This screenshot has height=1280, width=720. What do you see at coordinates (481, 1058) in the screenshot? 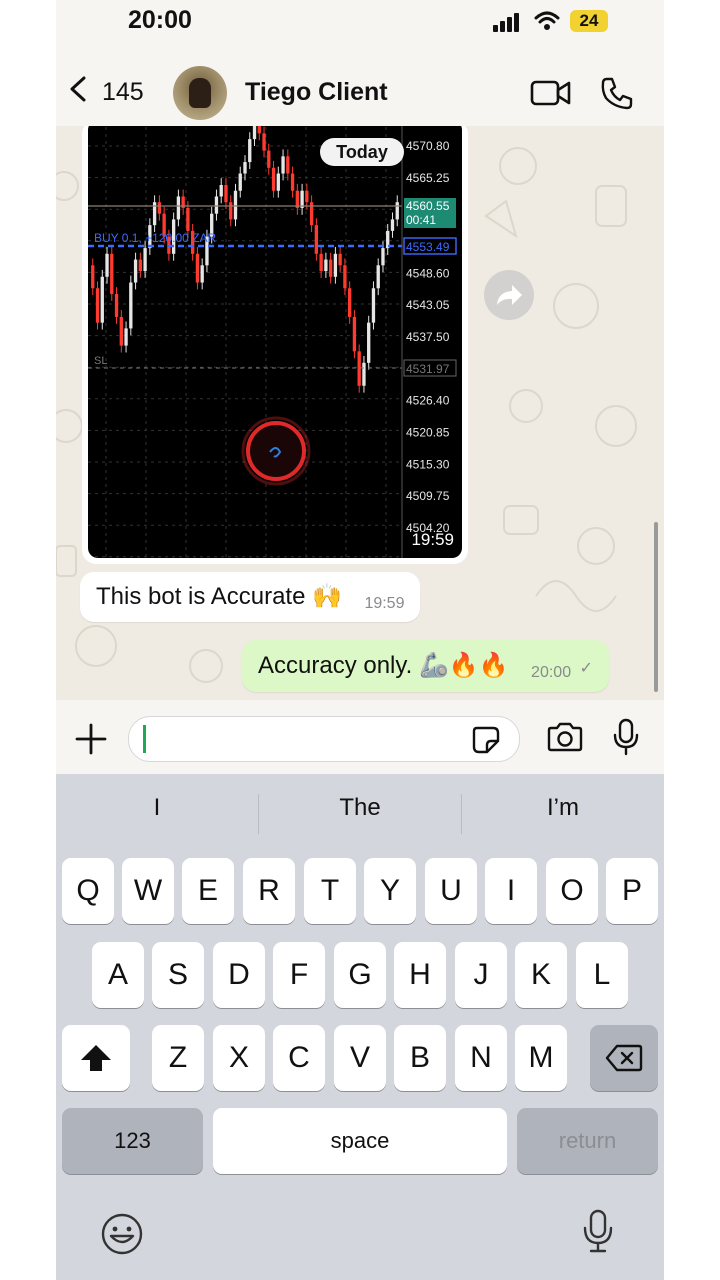
I see `key-n: N` at bounding box center [481, 1058].